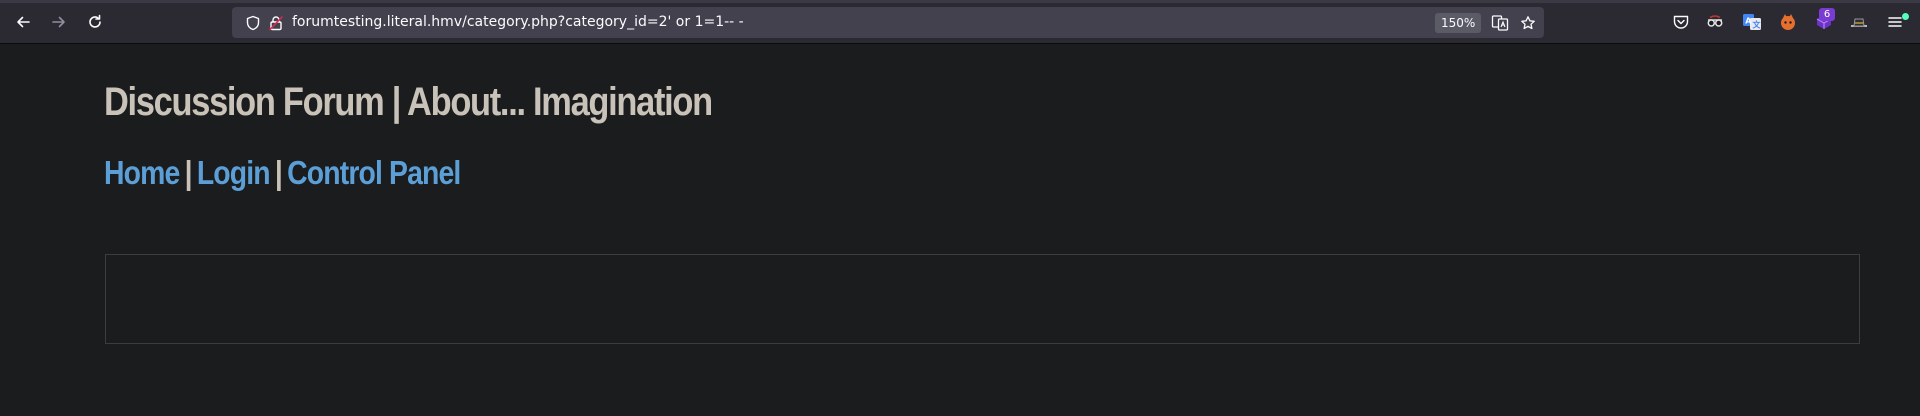  I want to click on google-translate-extension-icon: A 文, so click(1752, 22).